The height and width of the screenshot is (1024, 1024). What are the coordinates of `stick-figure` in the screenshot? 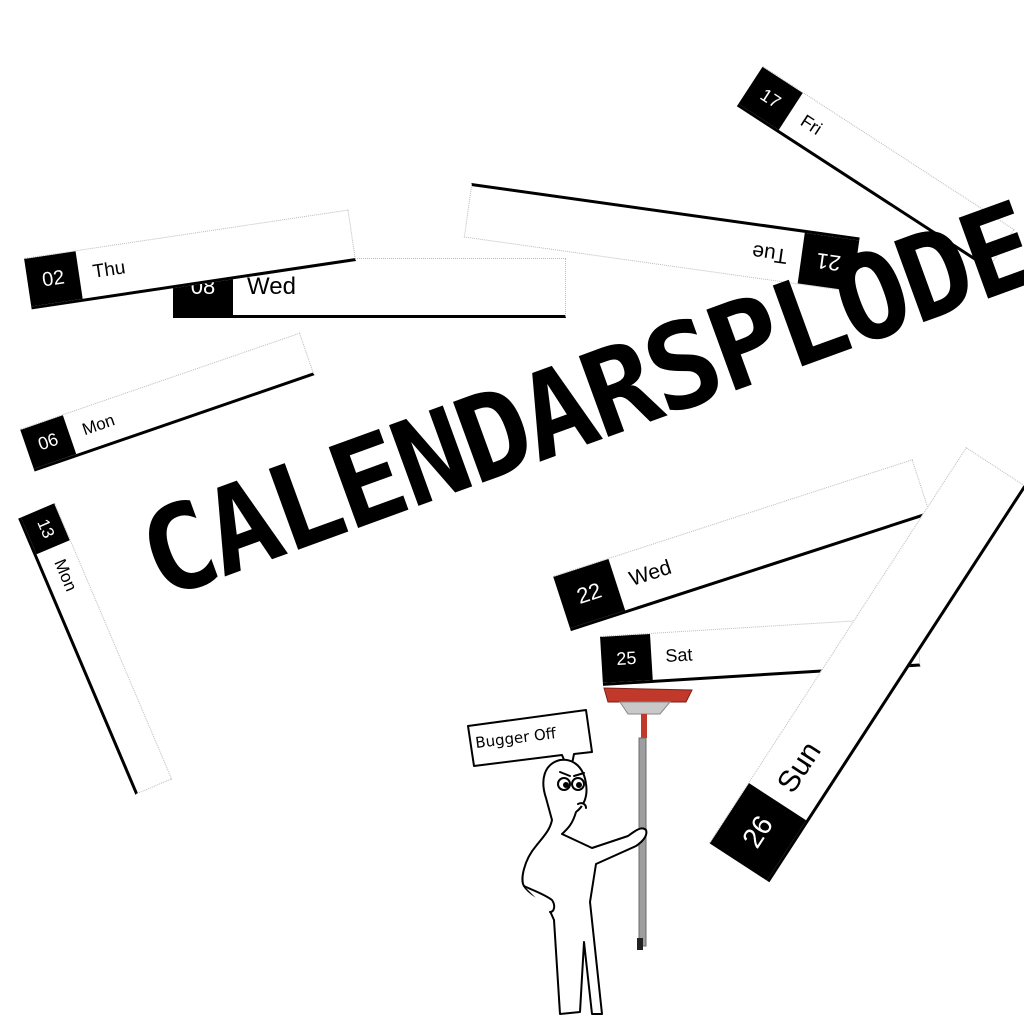 It's located at (584, 886).